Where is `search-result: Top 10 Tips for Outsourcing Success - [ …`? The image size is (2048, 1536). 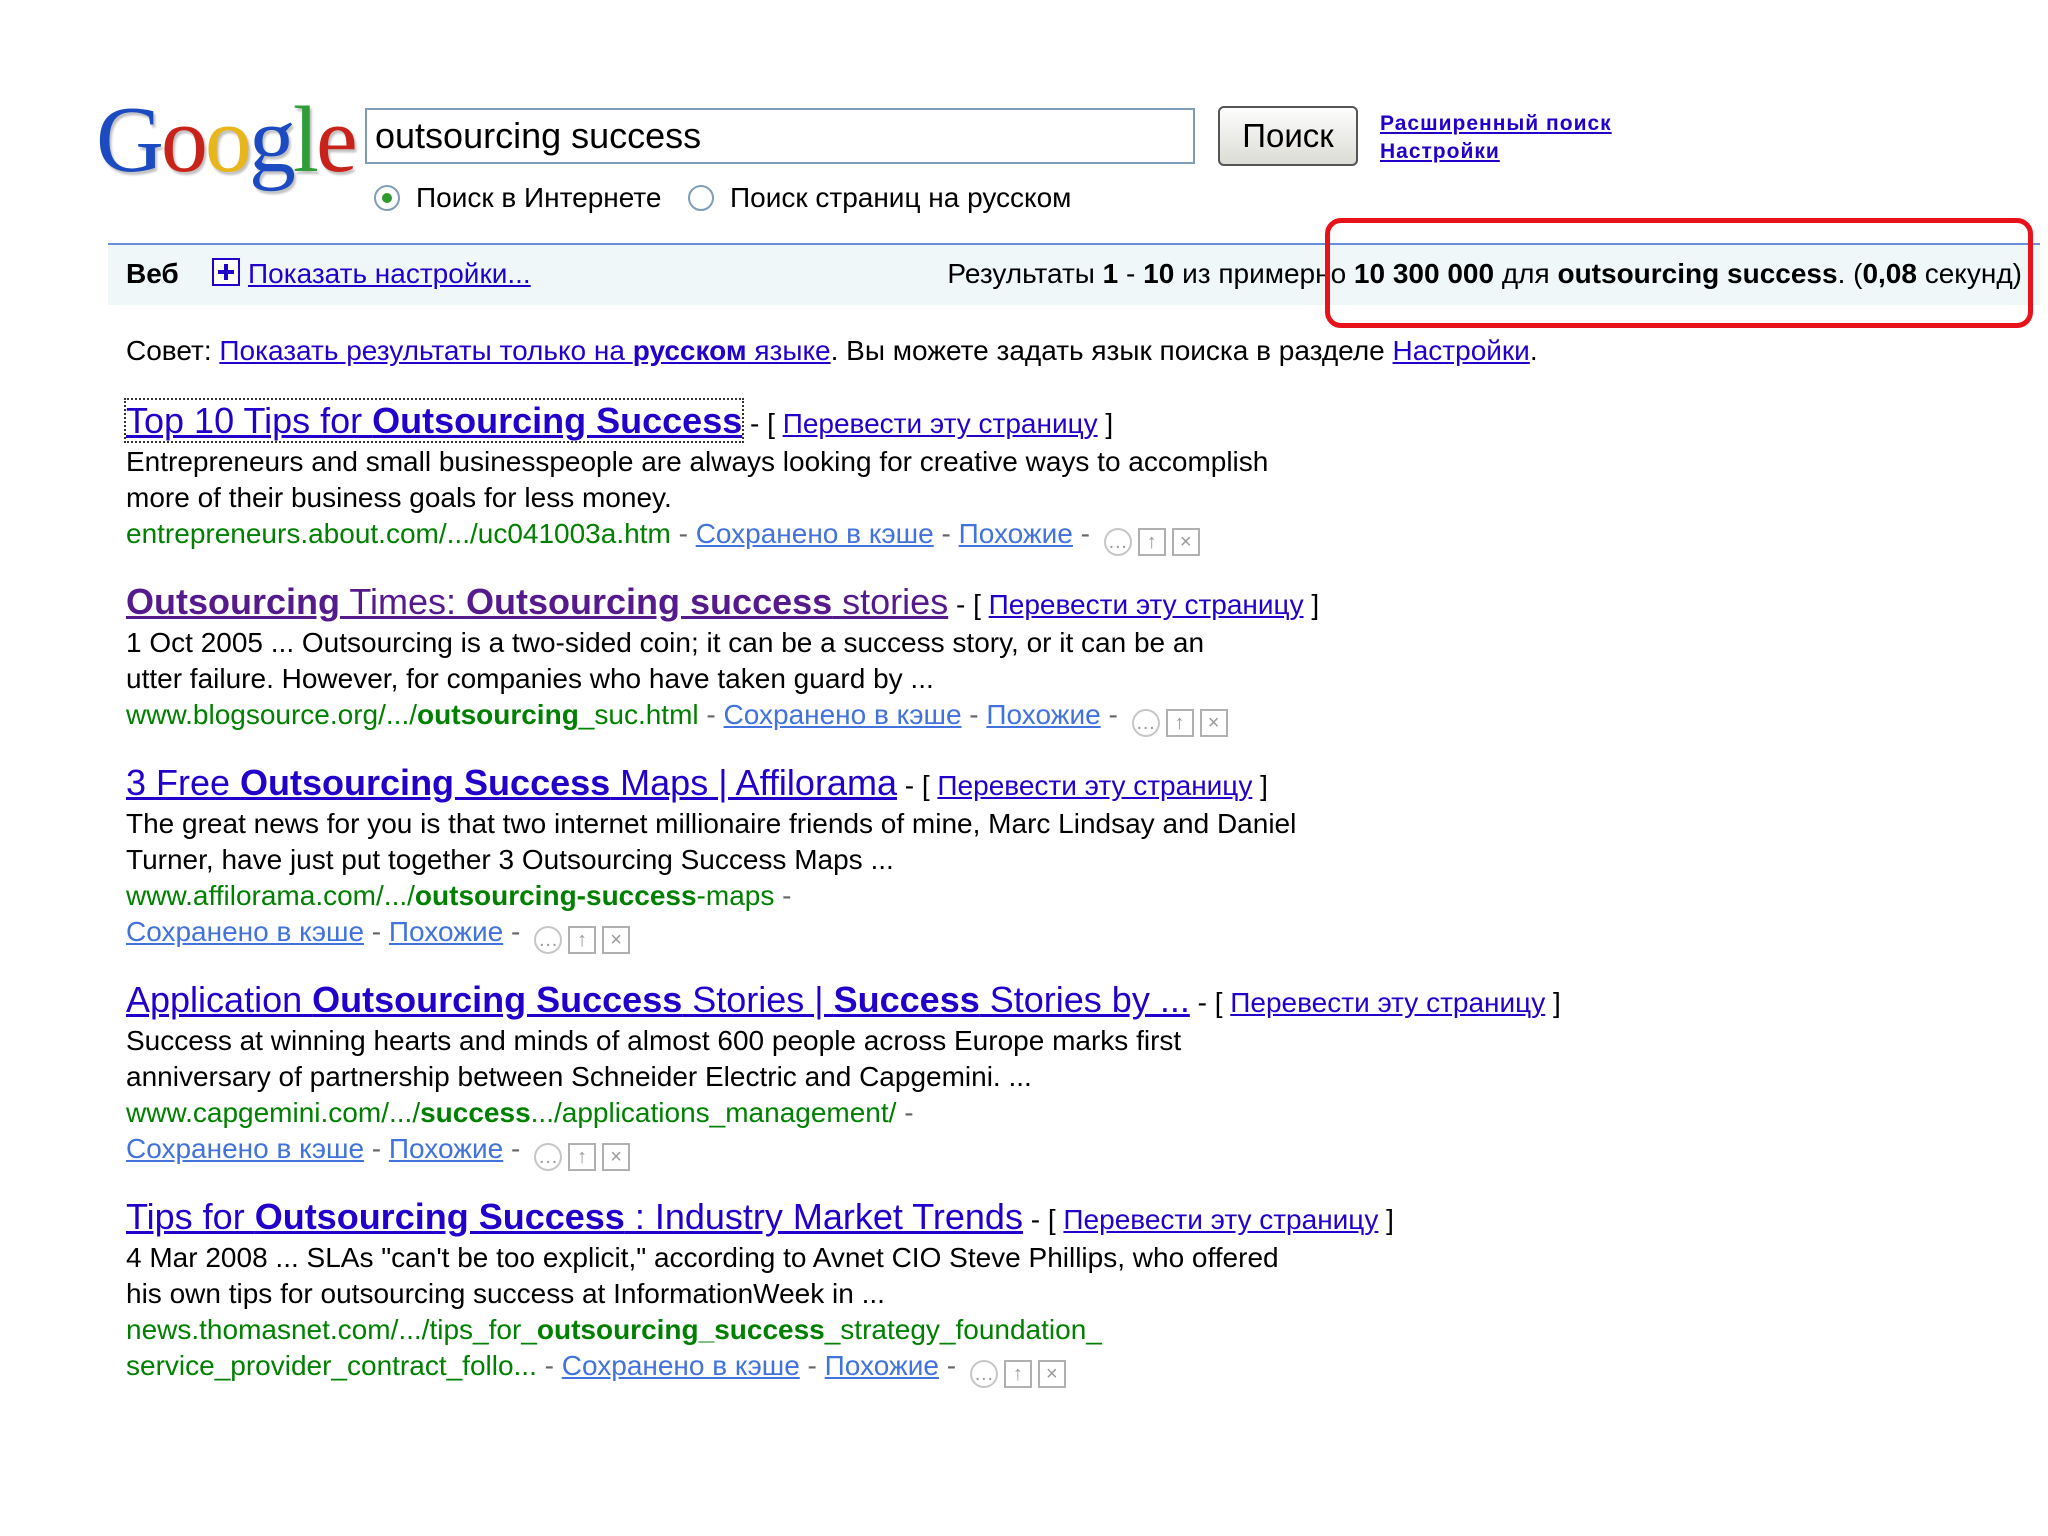
search-result: Top 10 Tips for Outsourcing Success - [ … is located at coordinates (834, 477).